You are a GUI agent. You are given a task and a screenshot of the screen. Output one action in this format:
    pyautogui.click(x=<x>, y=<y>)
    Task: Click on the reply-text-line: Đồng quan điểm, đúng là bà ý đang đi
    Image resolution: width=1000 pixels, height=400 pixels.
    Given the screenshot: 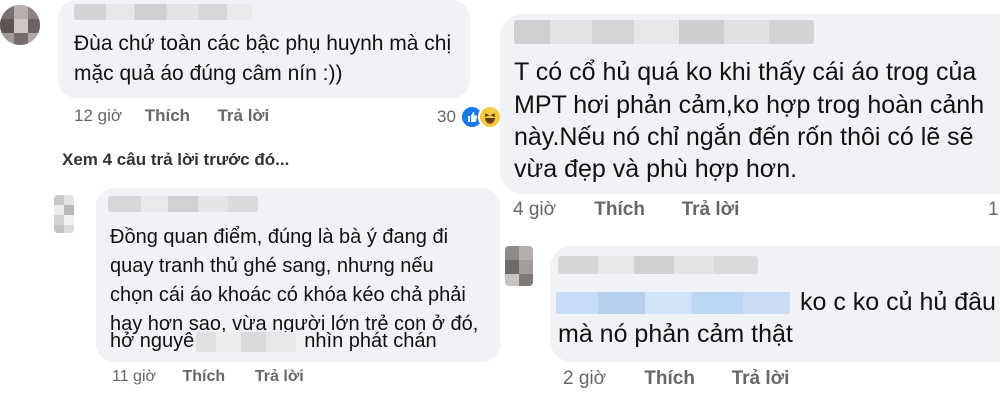 What is the action you would take?
    pyautogui.click(x=279, y=237)
    